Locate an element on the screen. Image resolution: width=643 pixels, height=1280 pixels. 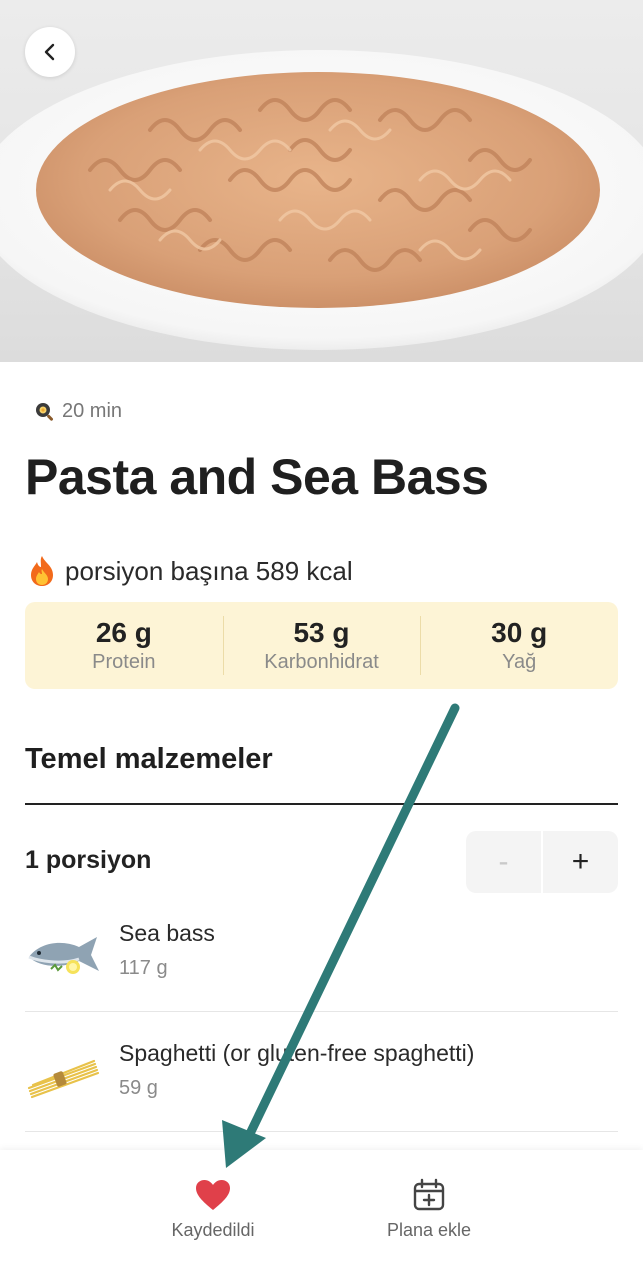
add-to-plan-button: Plana ekle is located at coordinates (429, 1209).